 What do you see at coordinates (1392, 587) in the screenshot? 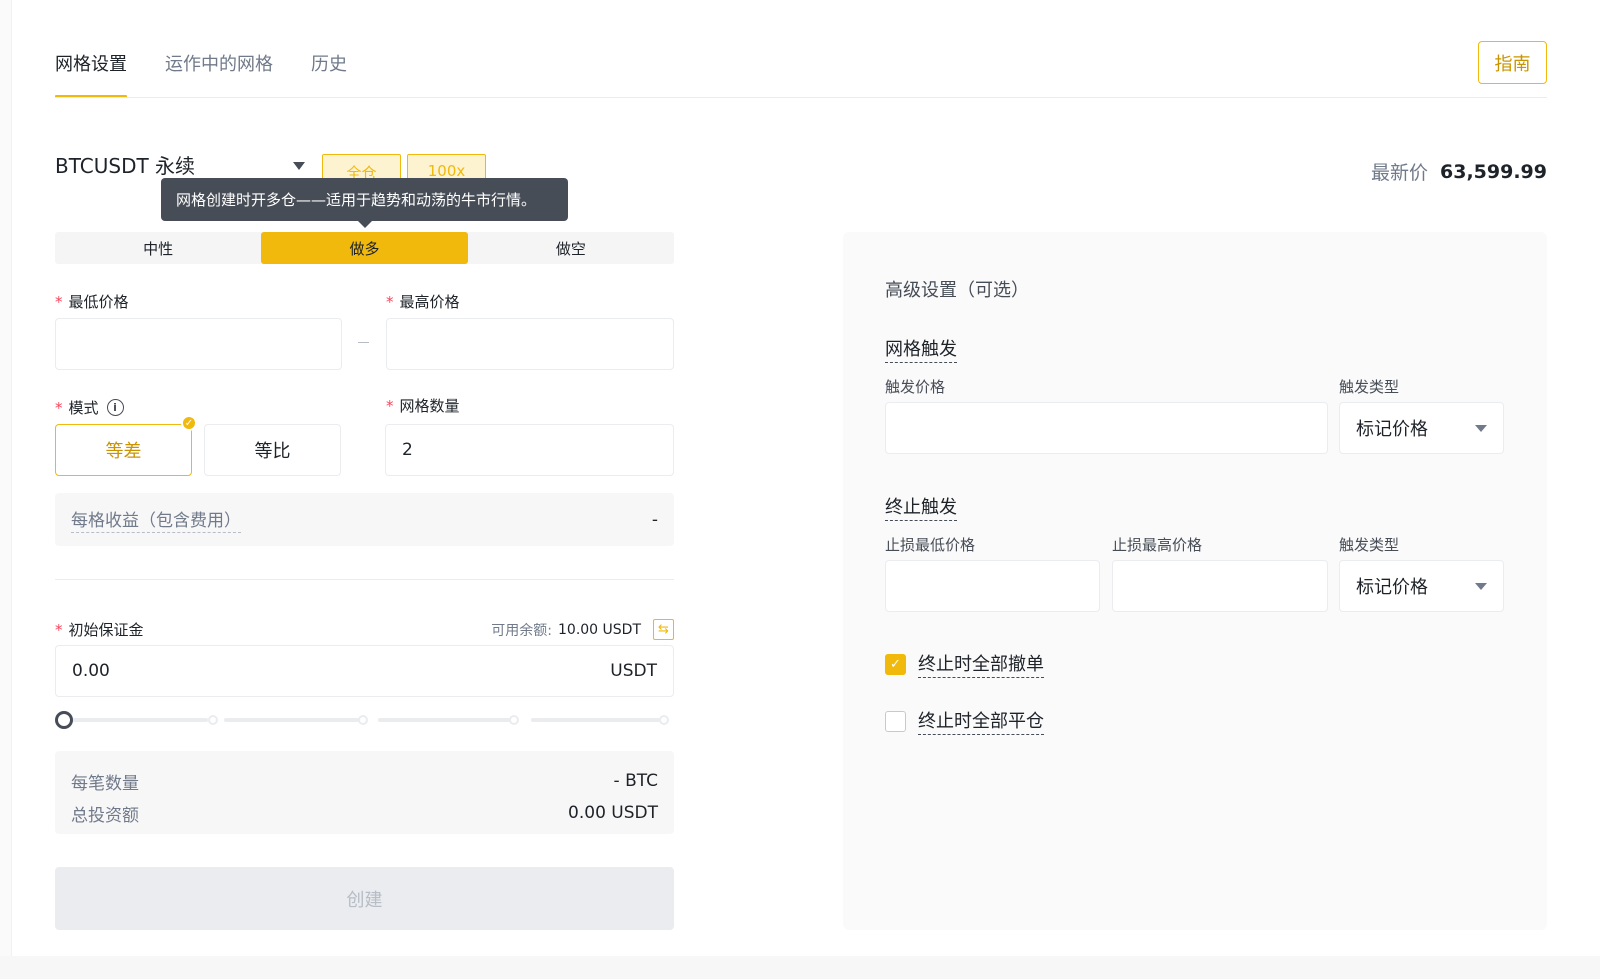
I see `stop-type-value: 标记价格` at bounding box center [1392, 587].